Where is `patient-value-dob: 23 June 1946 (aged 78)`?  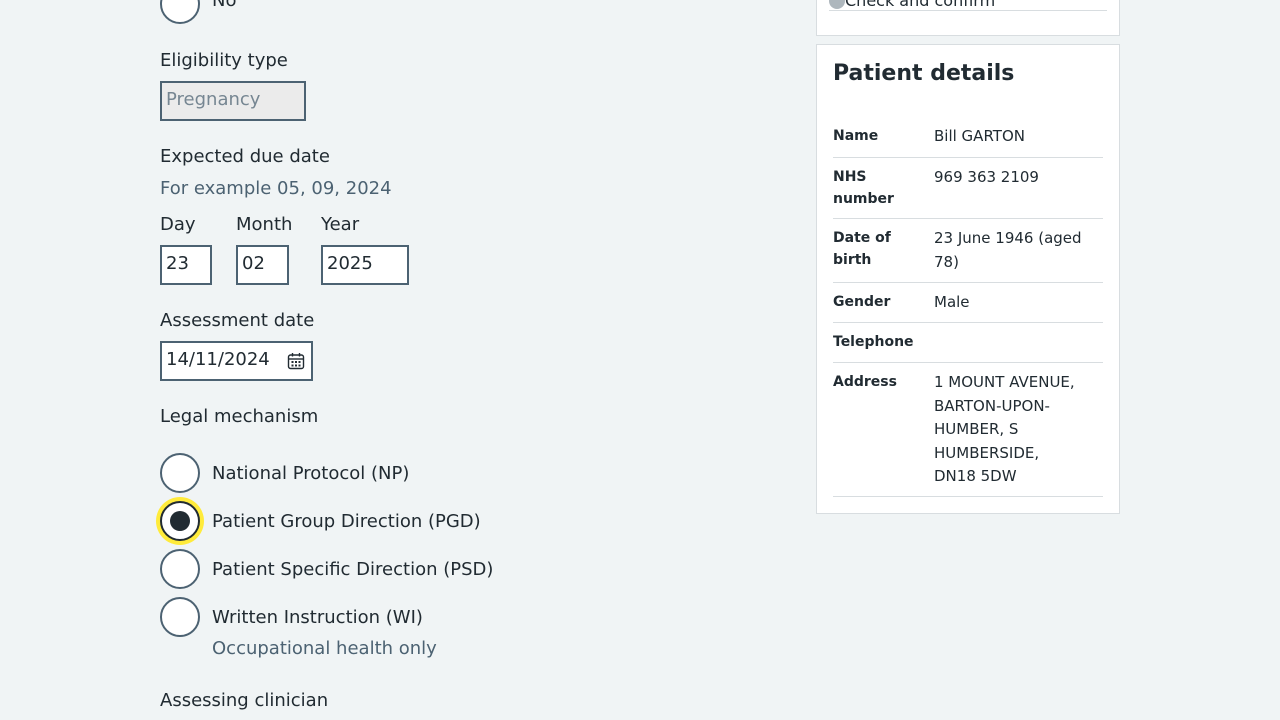 patient-value-dob: 23 June 1946 (aged 78) is located at coordinates (1008, 250).